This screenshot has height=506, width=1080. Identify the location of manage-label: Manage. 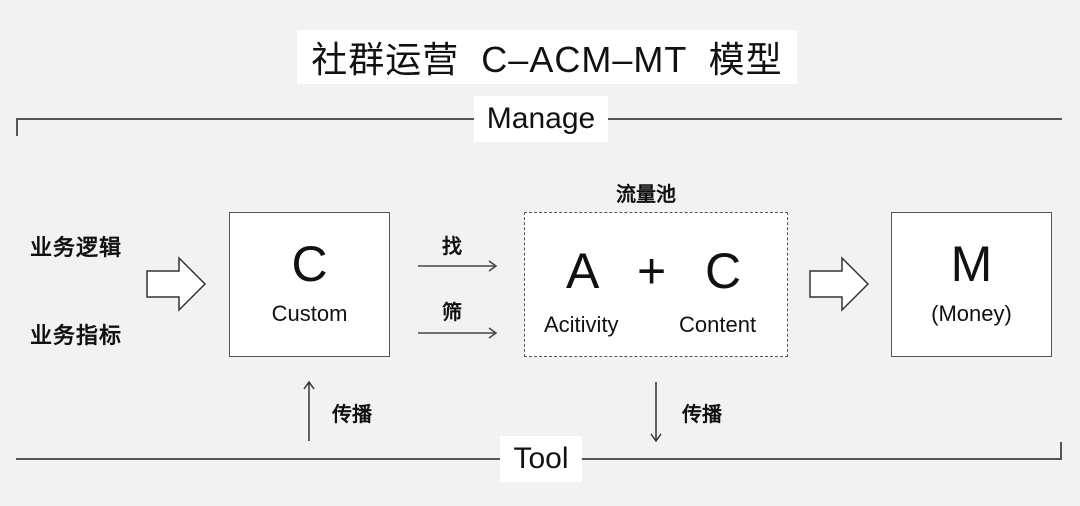
(541, 119).